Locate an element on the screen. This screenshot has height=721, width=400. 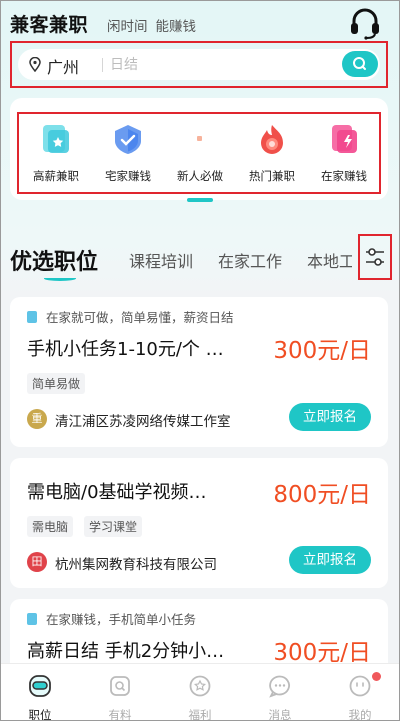
newcomer-icon is located at coordinates (199, 138).